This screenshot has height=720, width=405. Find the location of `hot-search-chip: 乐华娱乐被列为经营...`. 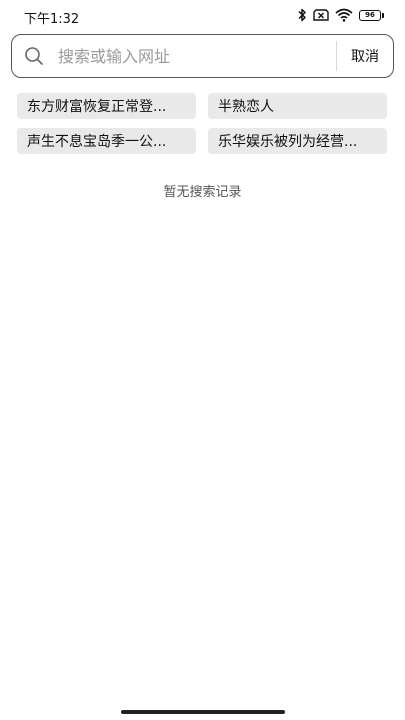

hot-search-chip: 乐华娱乐被列为经营... is located at coordinates (297, 141).